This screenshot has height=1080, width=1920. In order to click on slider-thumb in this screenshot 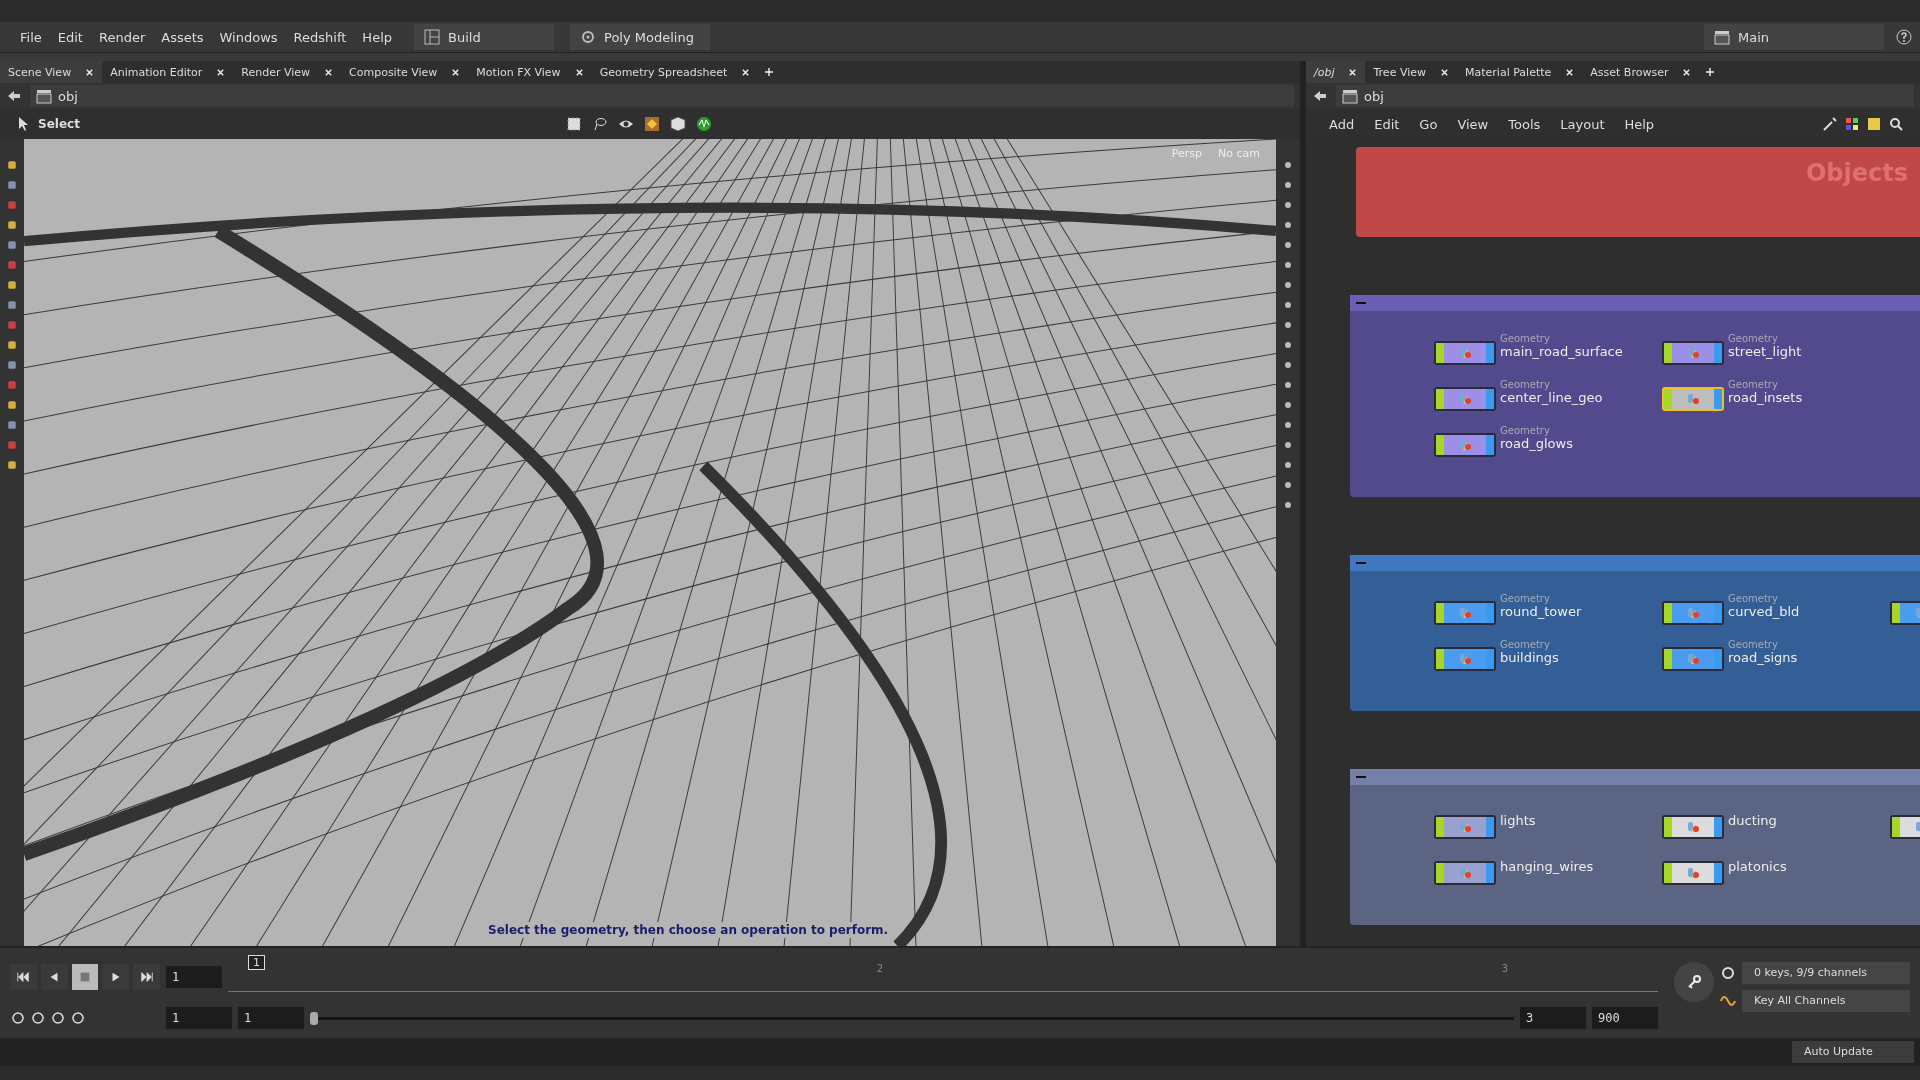, I will do `click(314, 1018)`.